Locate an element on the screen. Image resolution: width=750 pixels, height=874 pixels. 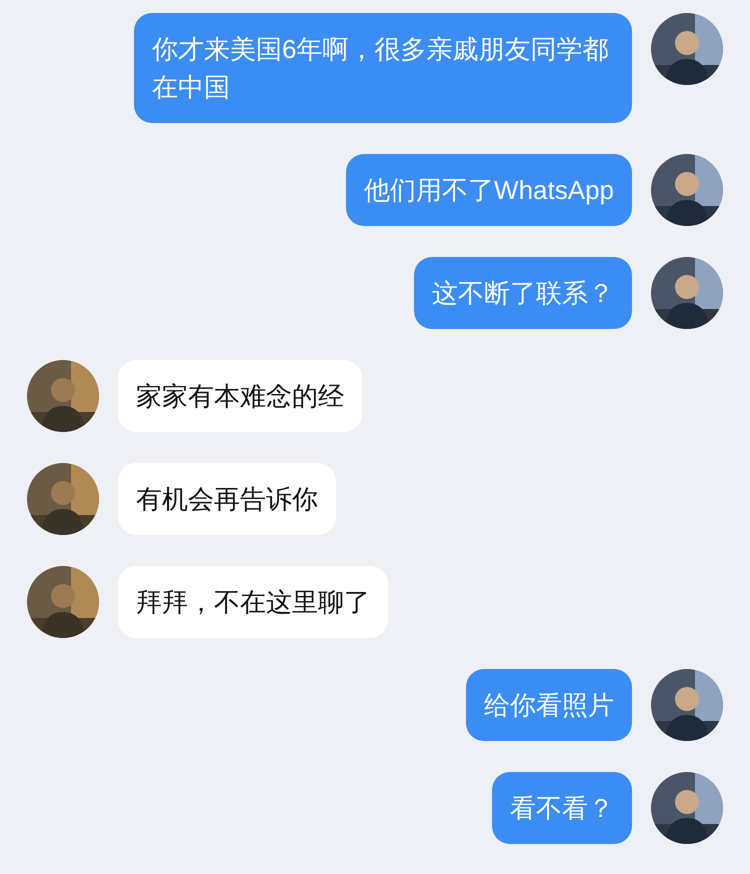
message-bubble: 他们用不了WhatsApp is located at coordinates (489, 190).